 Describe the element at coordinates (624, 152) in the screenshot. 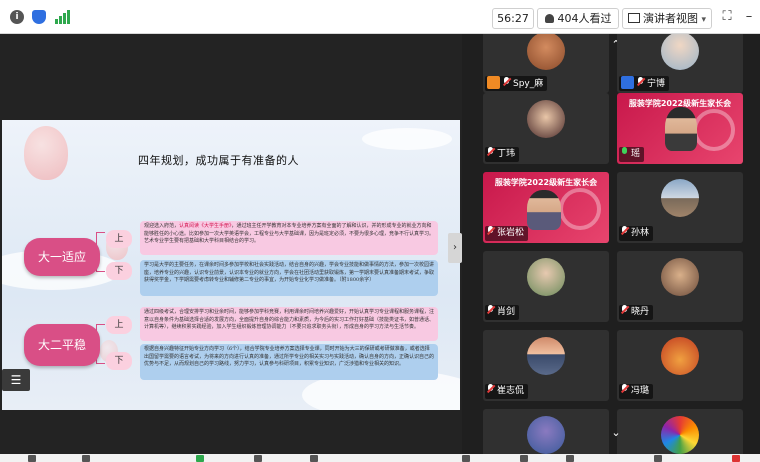

I see `mic-on-icon` at that location.